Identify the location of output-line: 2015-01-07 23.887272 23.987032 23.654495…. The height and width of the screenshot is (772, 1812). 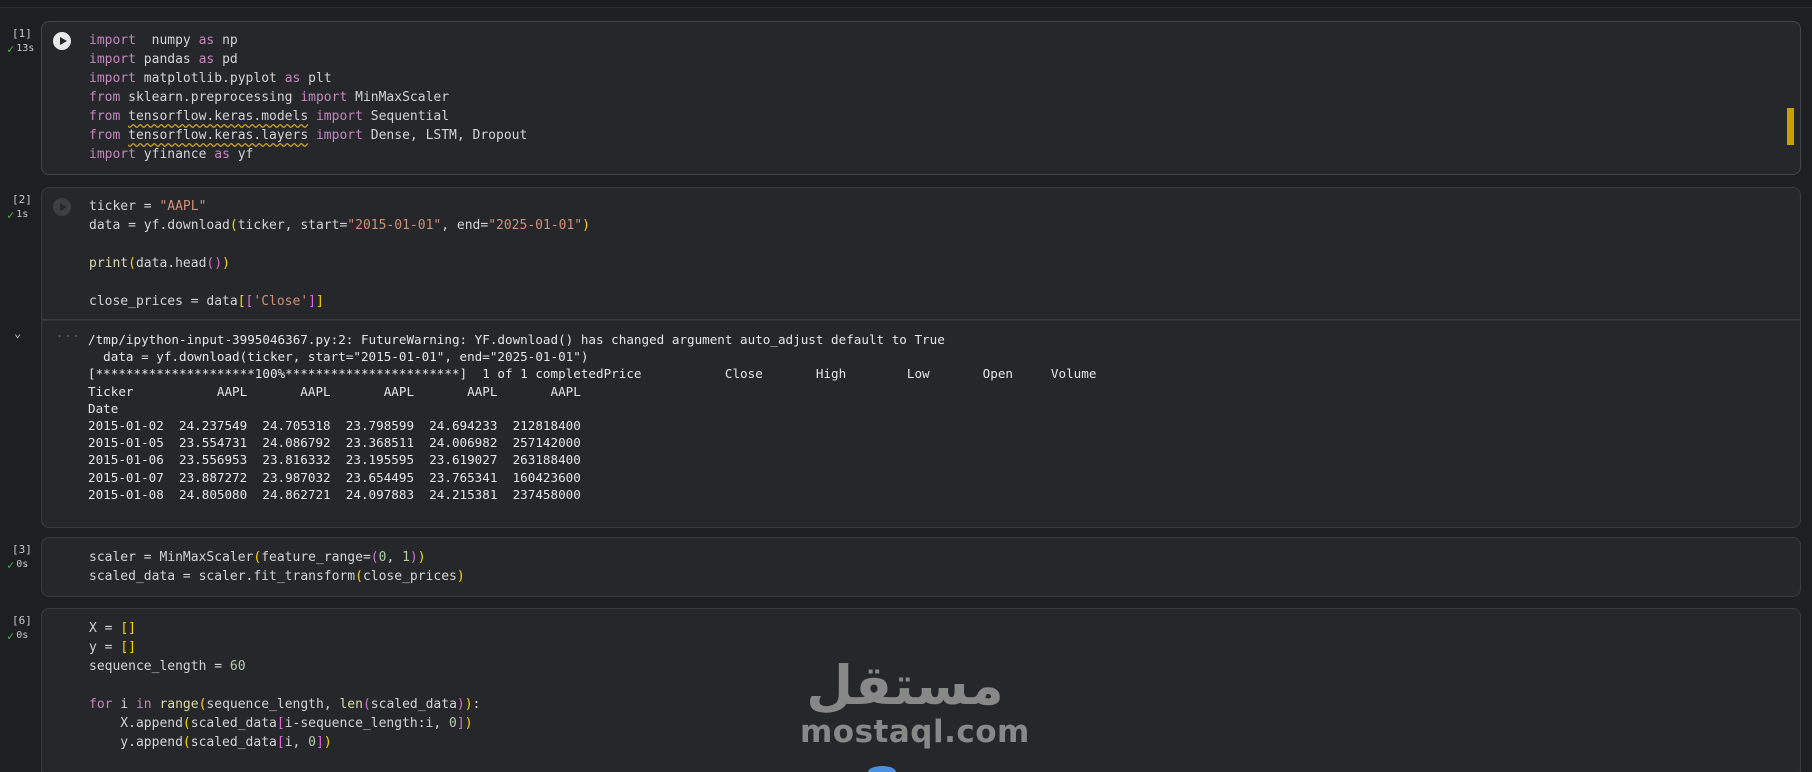
(334, 477).